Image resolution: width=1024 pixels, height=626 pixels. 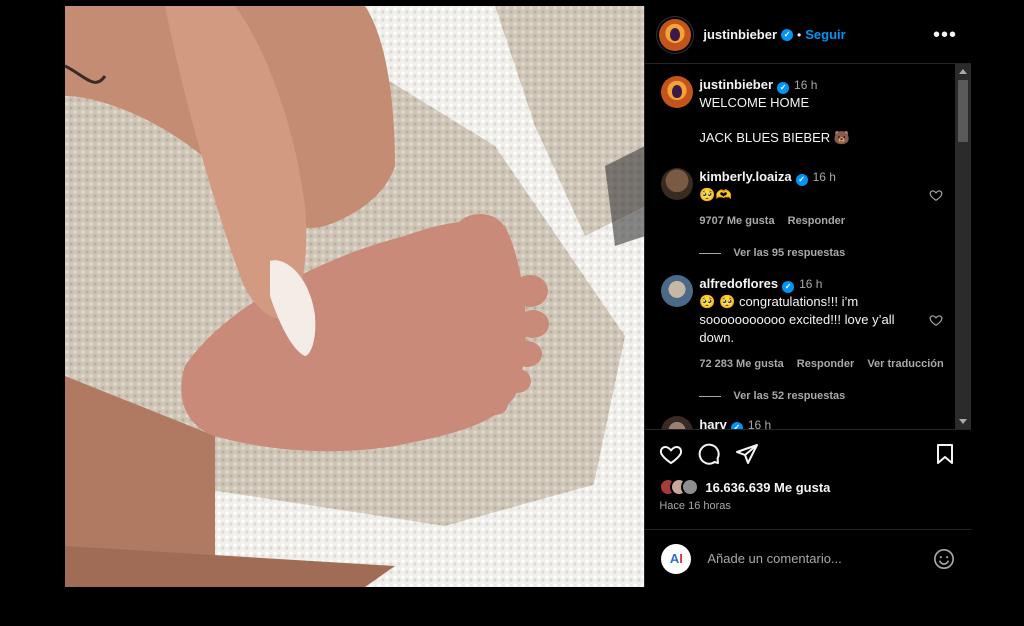 I want to click on scroll-up-arrow-icon, so click(x=963, y=71).